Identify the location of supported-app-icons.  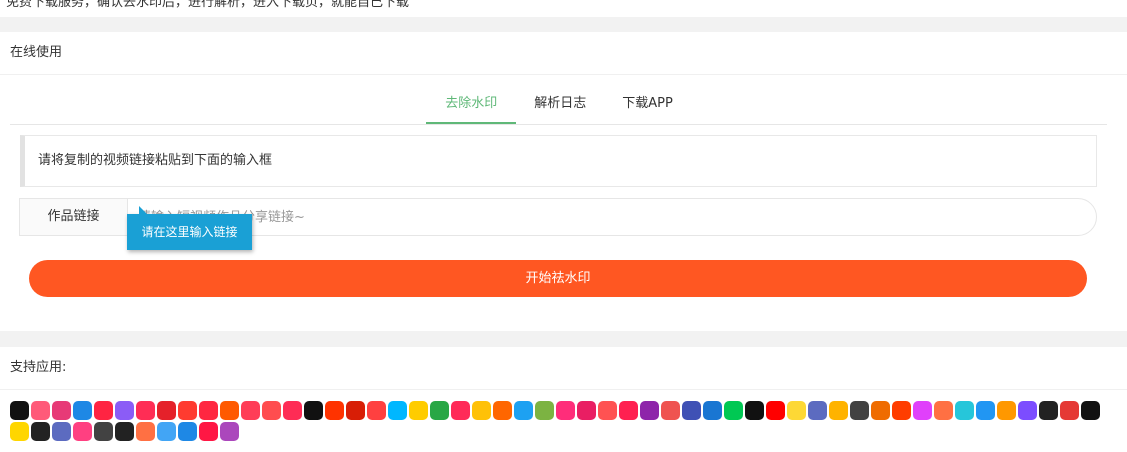
(560, 422).